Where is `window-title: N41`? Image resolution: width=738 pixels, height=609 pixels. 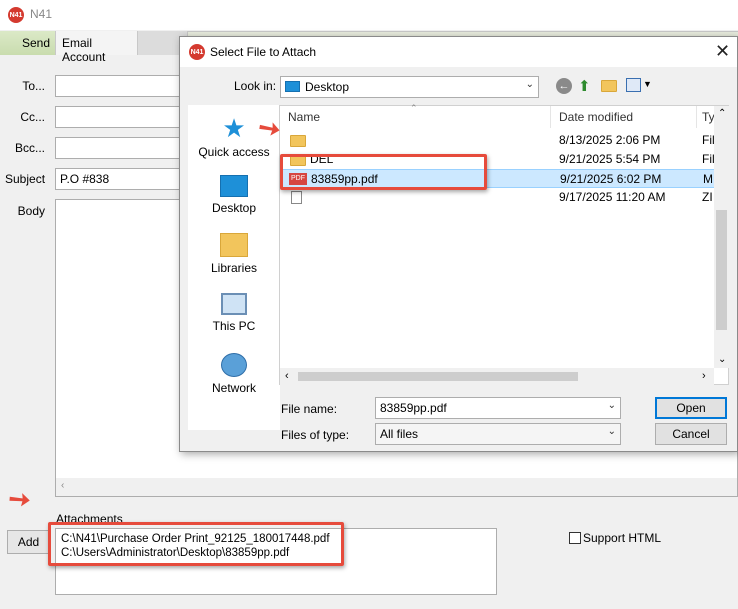
window-title: N41 is located at coordinates (41, 14).